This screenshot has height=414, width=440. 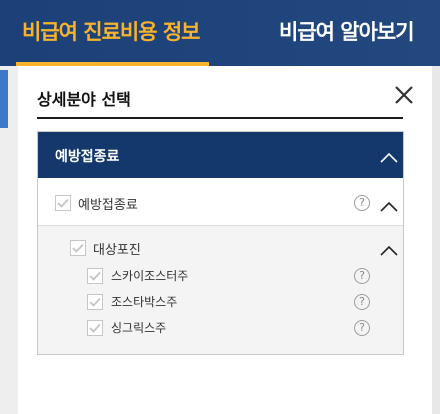 I want to click on background-scroll-area, so click(x=436, y=240).